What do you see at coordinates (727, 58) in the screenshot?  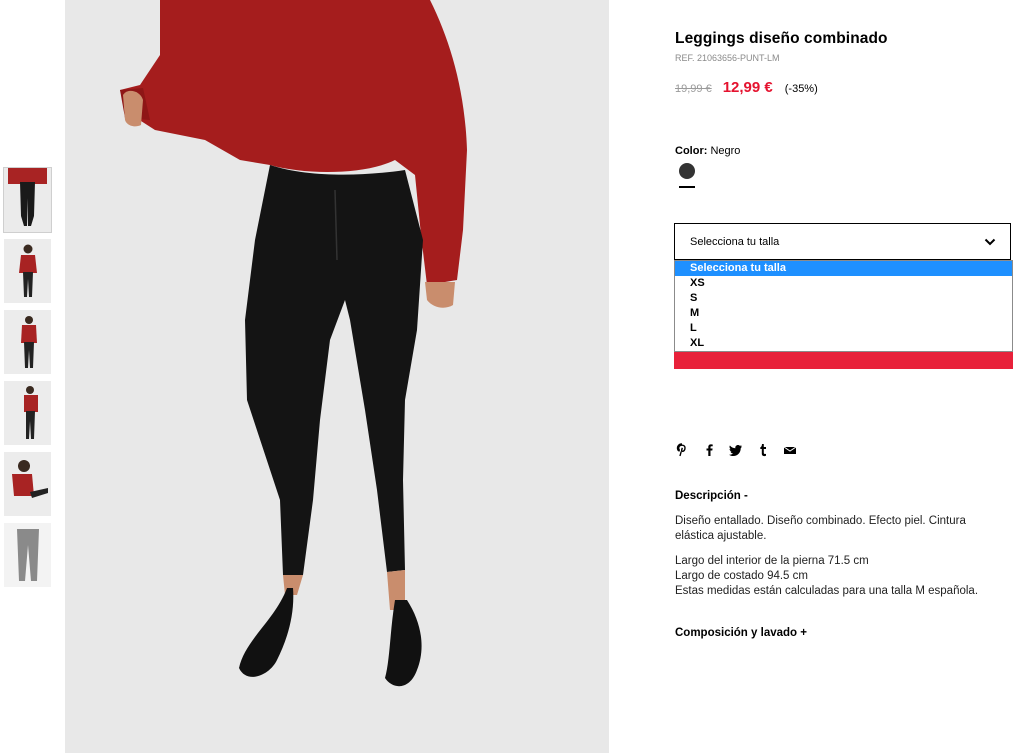 I see `product-ref: REF. 21063656-PUNT-LM` at bounding box center [727, 58].